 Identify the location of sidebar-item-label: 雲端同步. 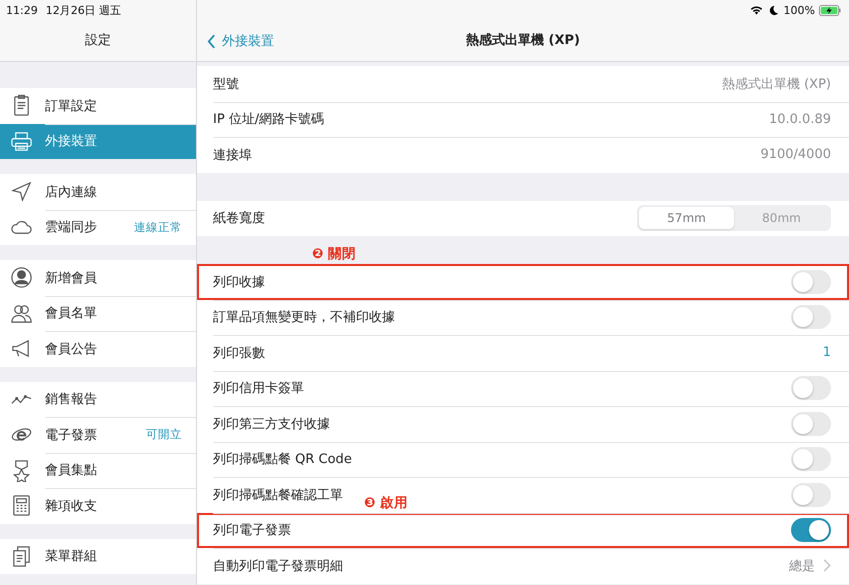
(71, 227).